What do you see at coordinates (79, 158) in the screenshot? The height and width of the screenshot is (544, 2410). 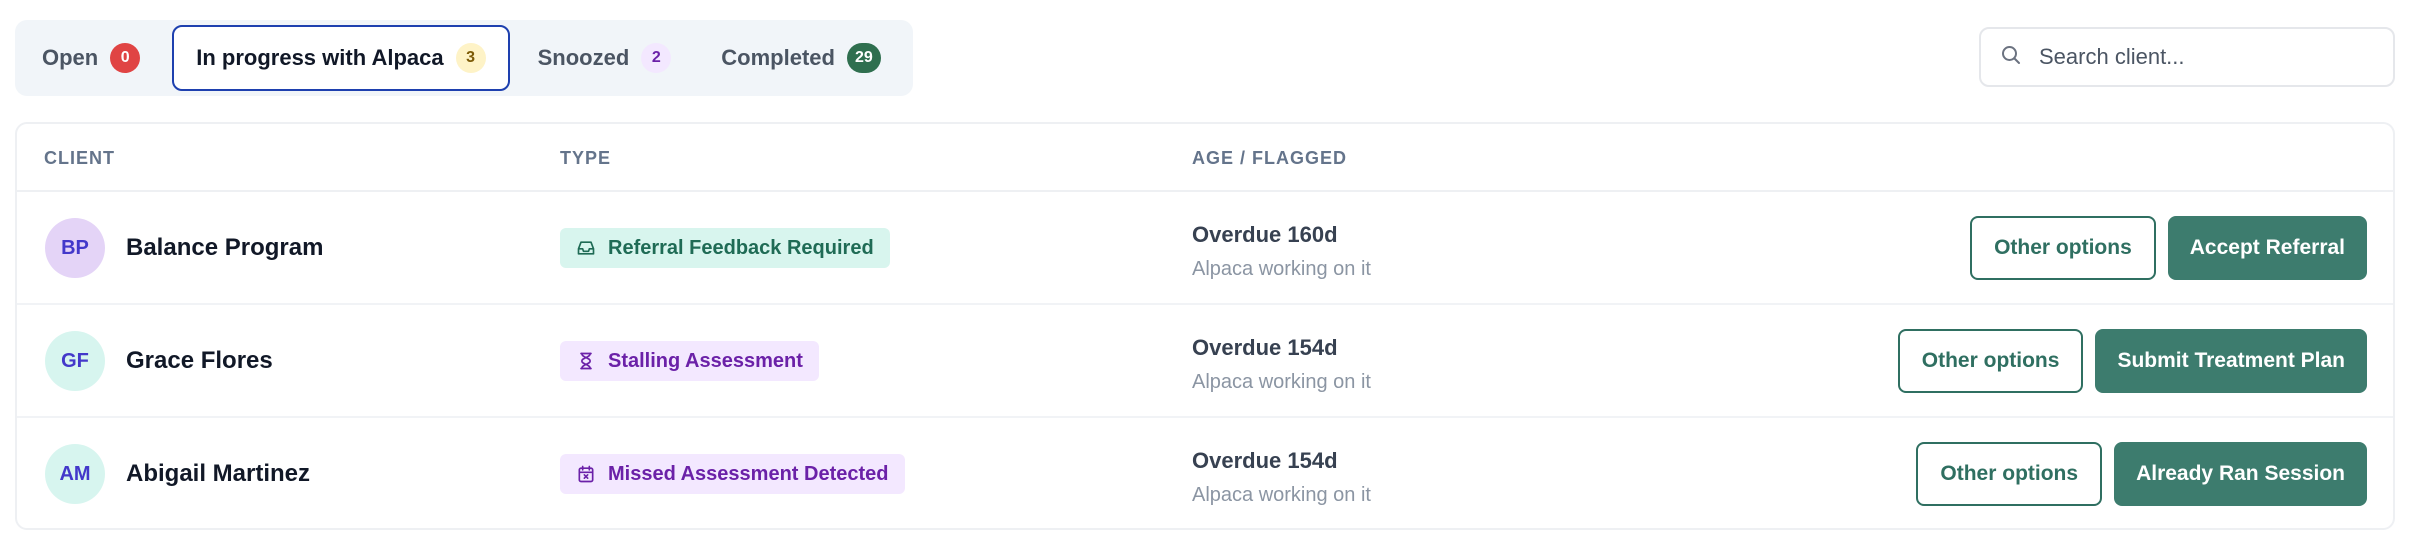 I see `column-header-client: CLIENT` at bounding box center [79, 158].